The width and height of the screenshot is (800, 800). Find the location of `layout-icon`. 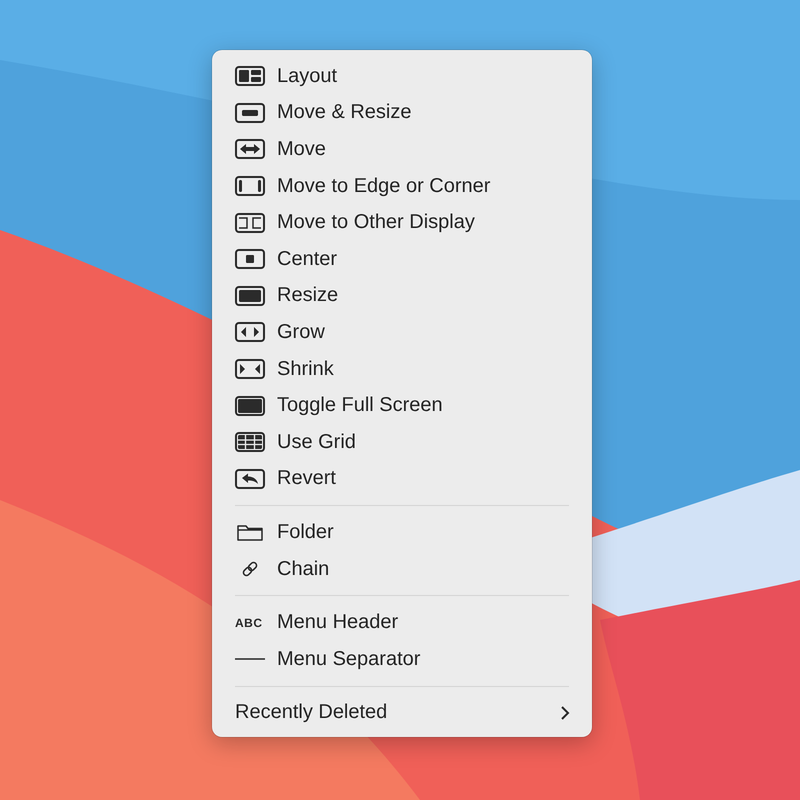

layout-icon is located at coordinates (250, 76).